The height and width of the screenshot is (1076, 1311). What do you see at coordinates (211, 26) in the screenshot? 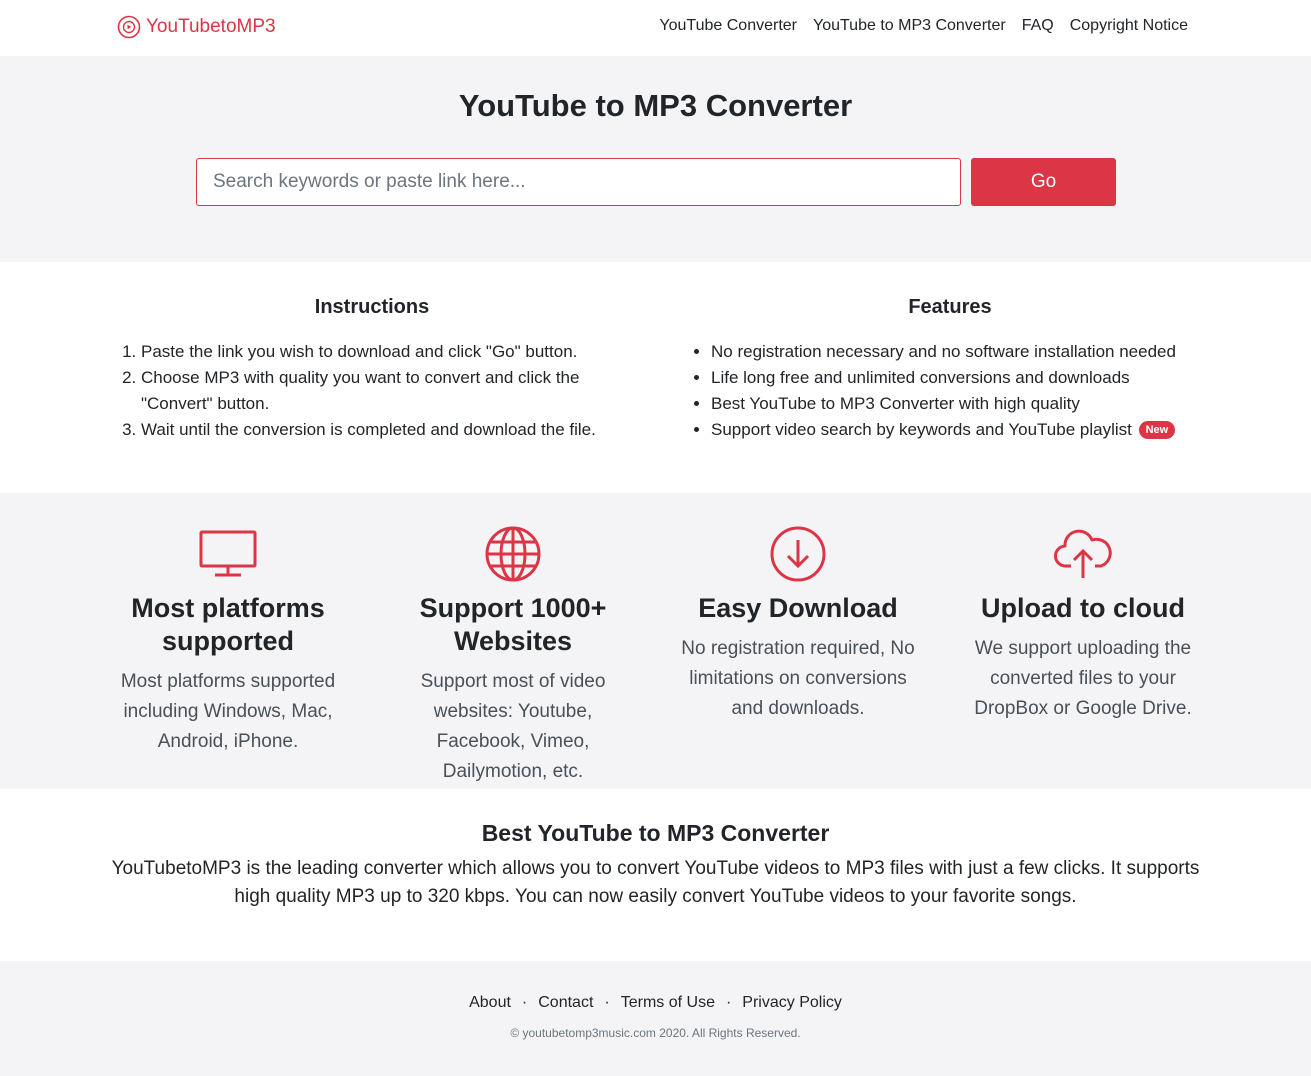
I see `logo-text: YouTubetoMP3` at bounding box center [211, 26].